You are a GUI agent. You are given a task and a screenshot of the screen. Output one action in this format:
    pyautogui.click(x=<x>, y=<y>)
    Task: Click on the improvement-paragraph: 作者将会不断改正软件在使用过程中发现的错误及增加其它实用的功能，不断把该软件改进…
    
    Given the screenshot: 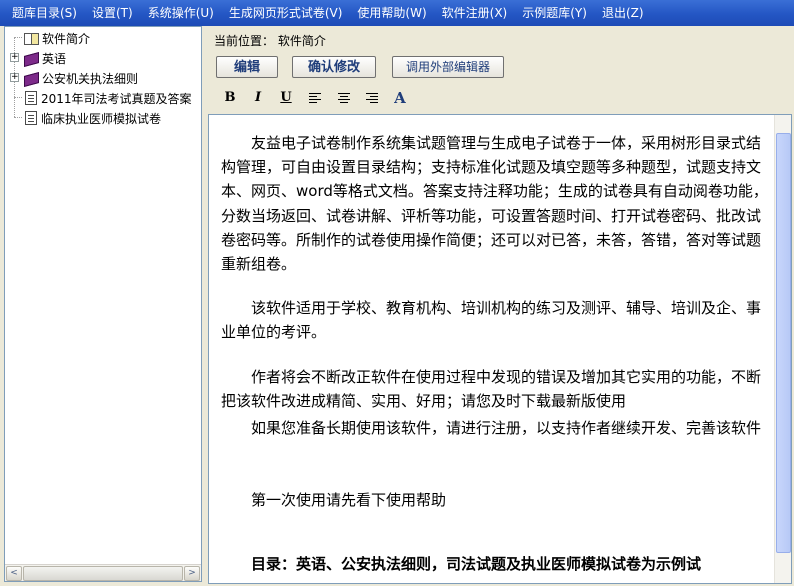 What is the action you would take?
    pyautogui.click(x=491, y=388)
    